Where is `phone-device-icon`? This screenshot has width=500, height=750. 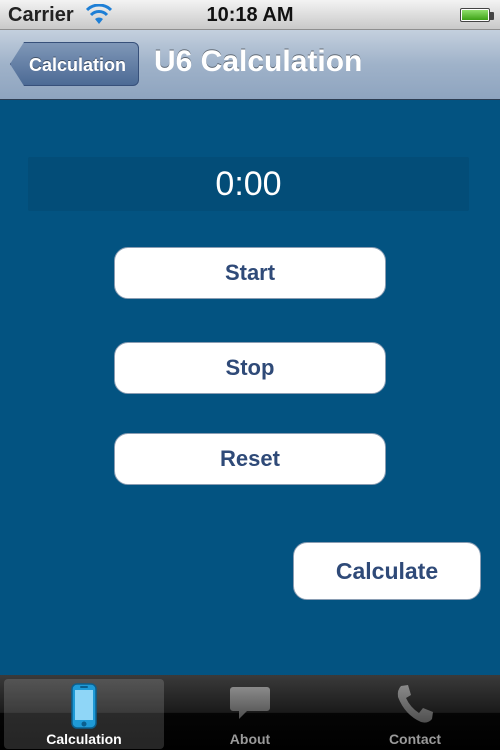 phone-device-icon is located at coordinates (84, 706).